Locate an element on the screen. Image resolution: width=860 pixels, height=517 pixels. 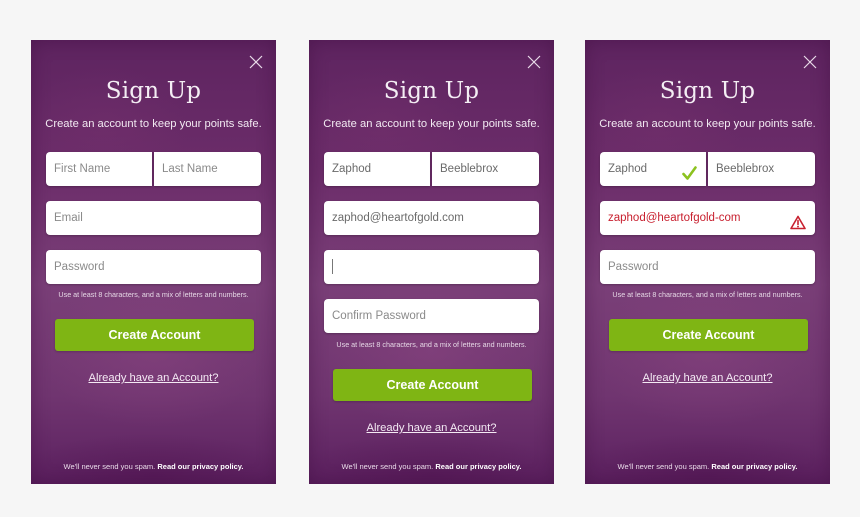
email-input: zaphod@heartofgold-com is located at coordinates (707, 218).